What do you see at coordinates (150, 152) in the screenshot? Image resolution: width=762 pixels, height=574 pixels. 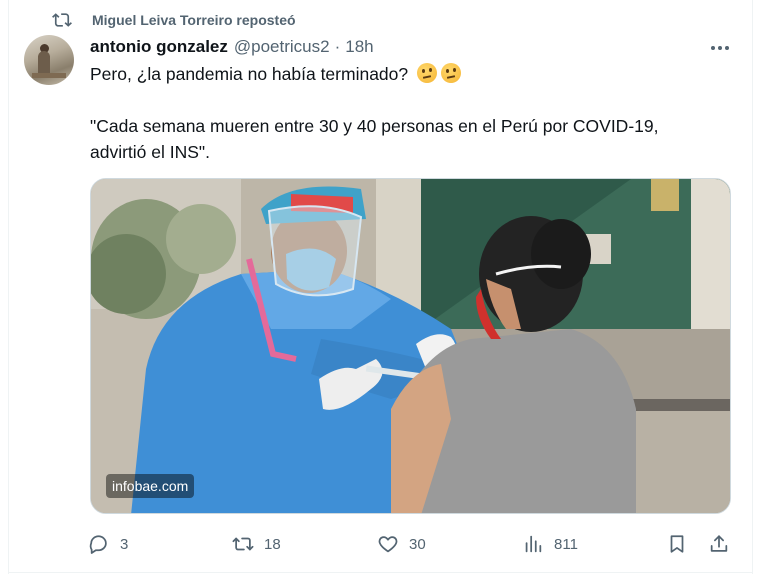 I see `tweet-text-line-3: advirtió el INS".` at bounding box center [150, 152].